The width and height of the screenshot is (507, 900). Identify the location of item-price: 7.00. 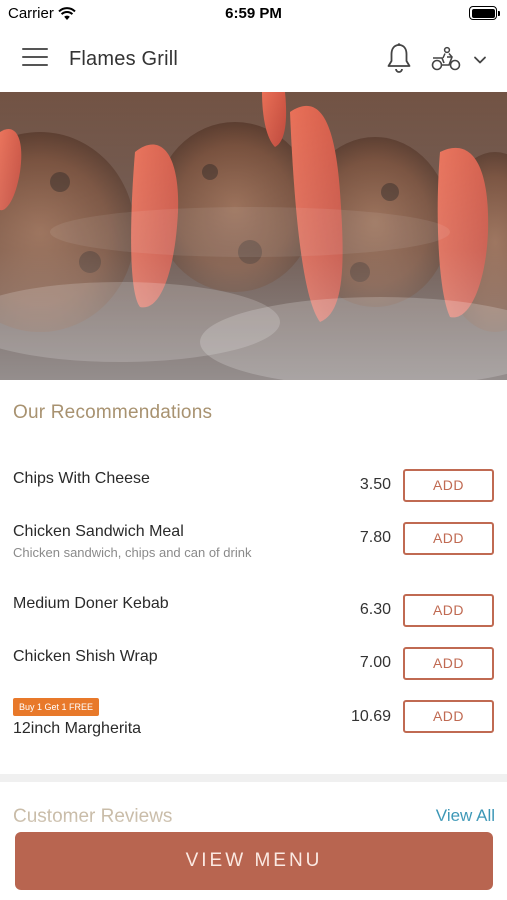
(375, 662).